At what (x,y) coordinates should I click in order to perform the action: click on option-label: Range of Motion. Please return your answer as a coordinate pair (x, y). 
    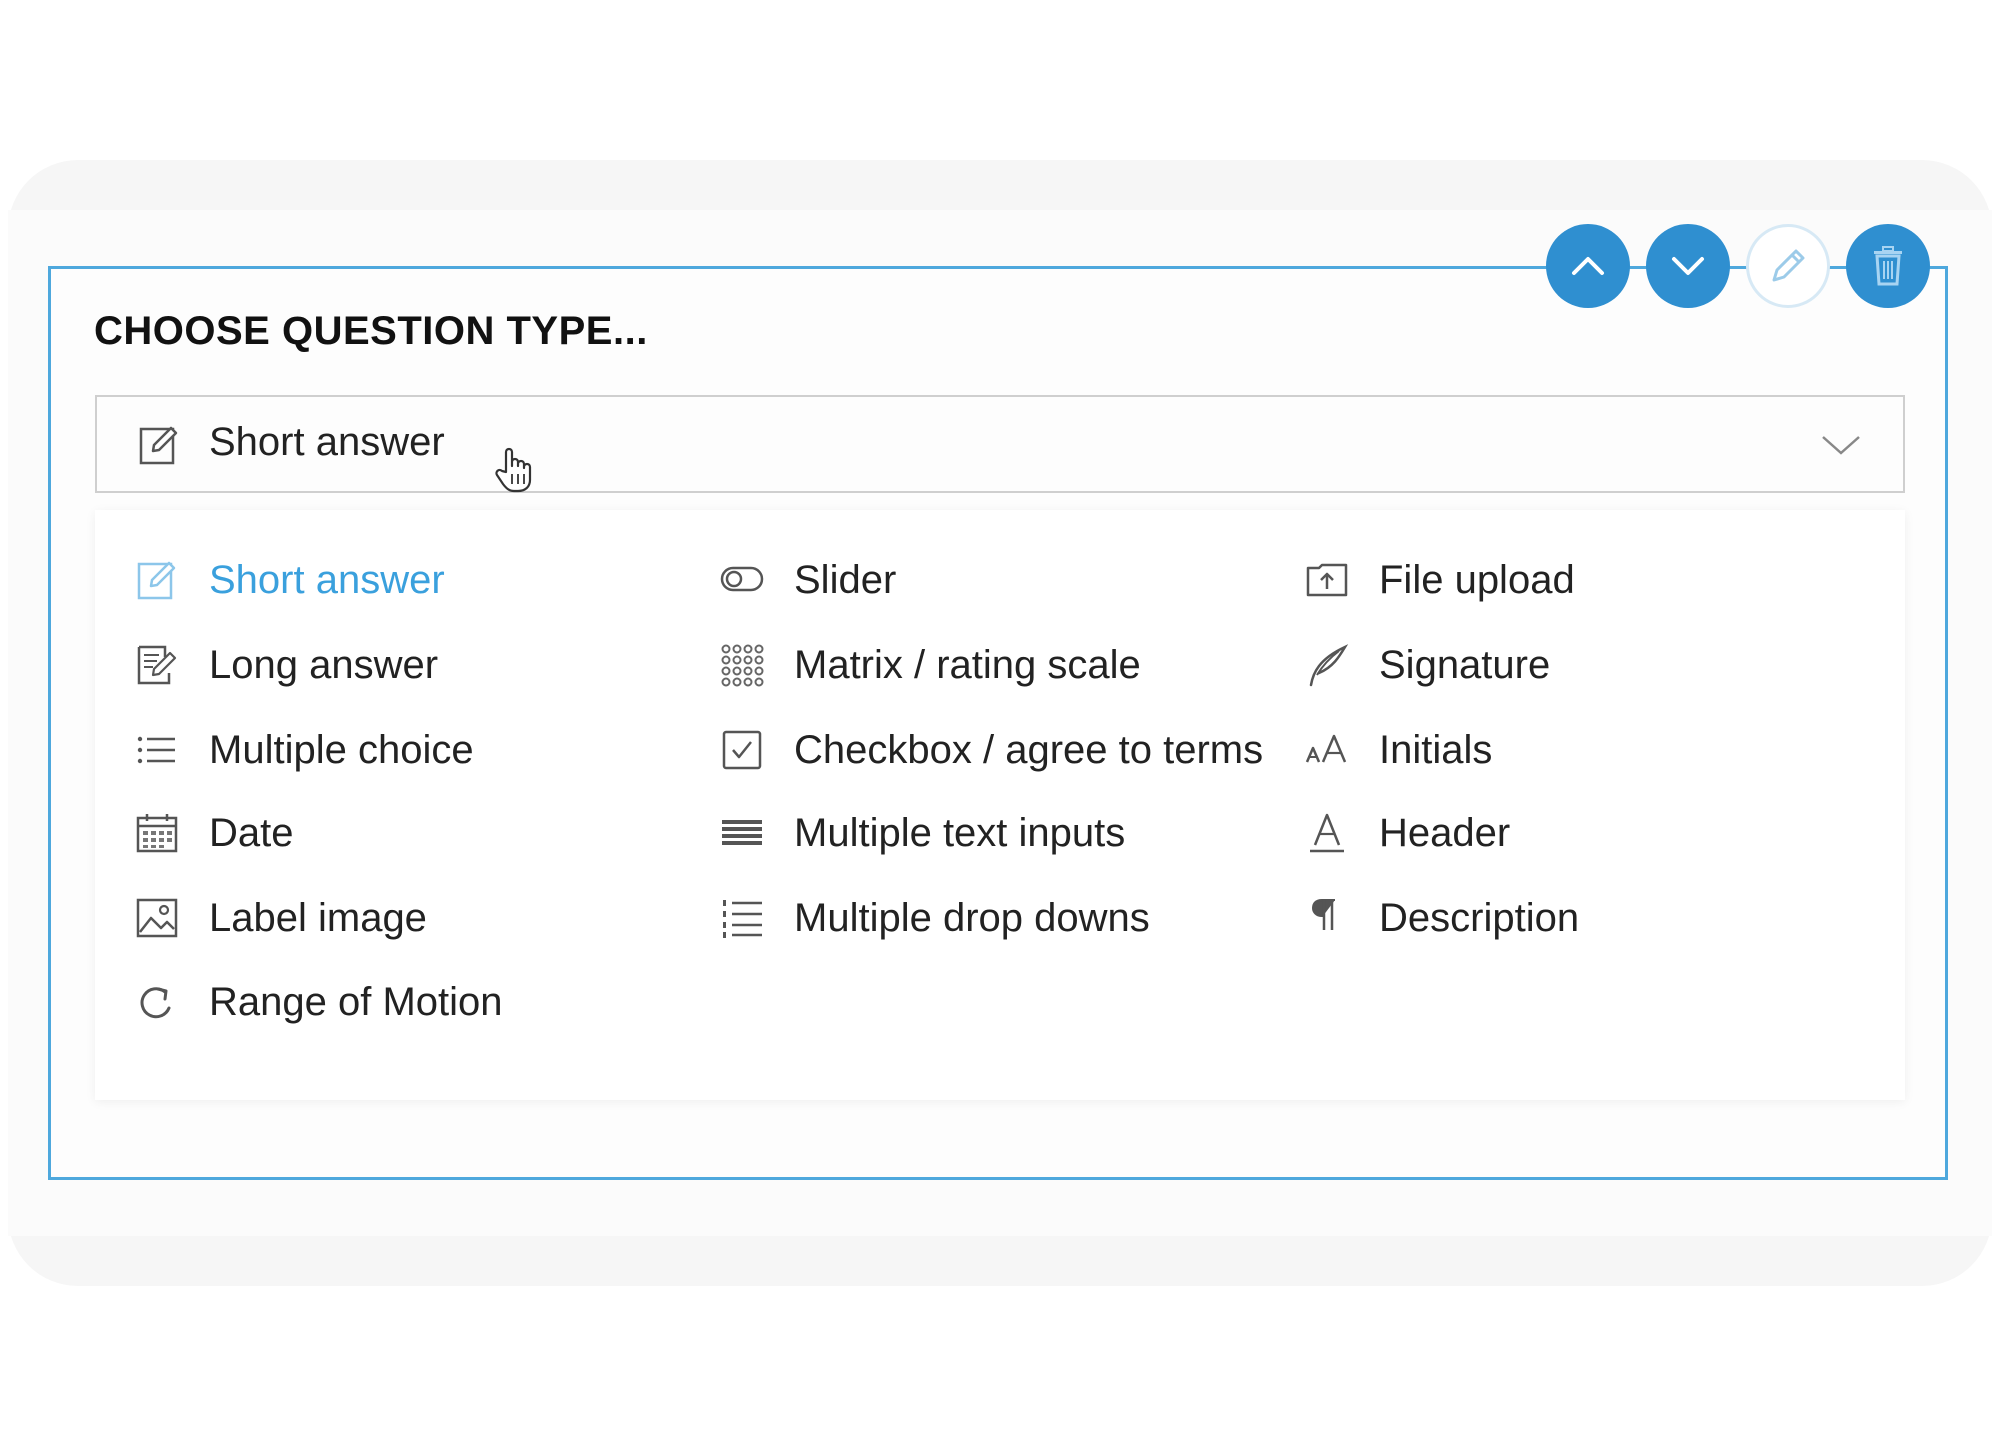
    Looking at the image, I should click on (356, 1001).